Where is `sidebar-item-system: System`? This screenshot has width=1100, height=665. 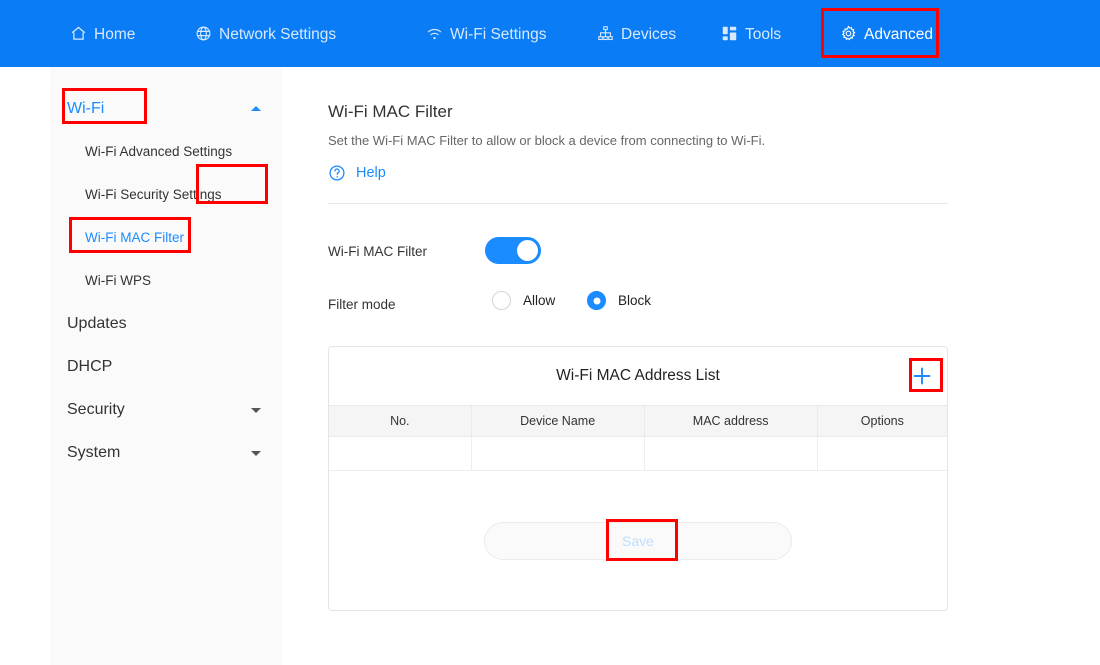
sidebar-item-system: System is located at coordinates (166, 452).